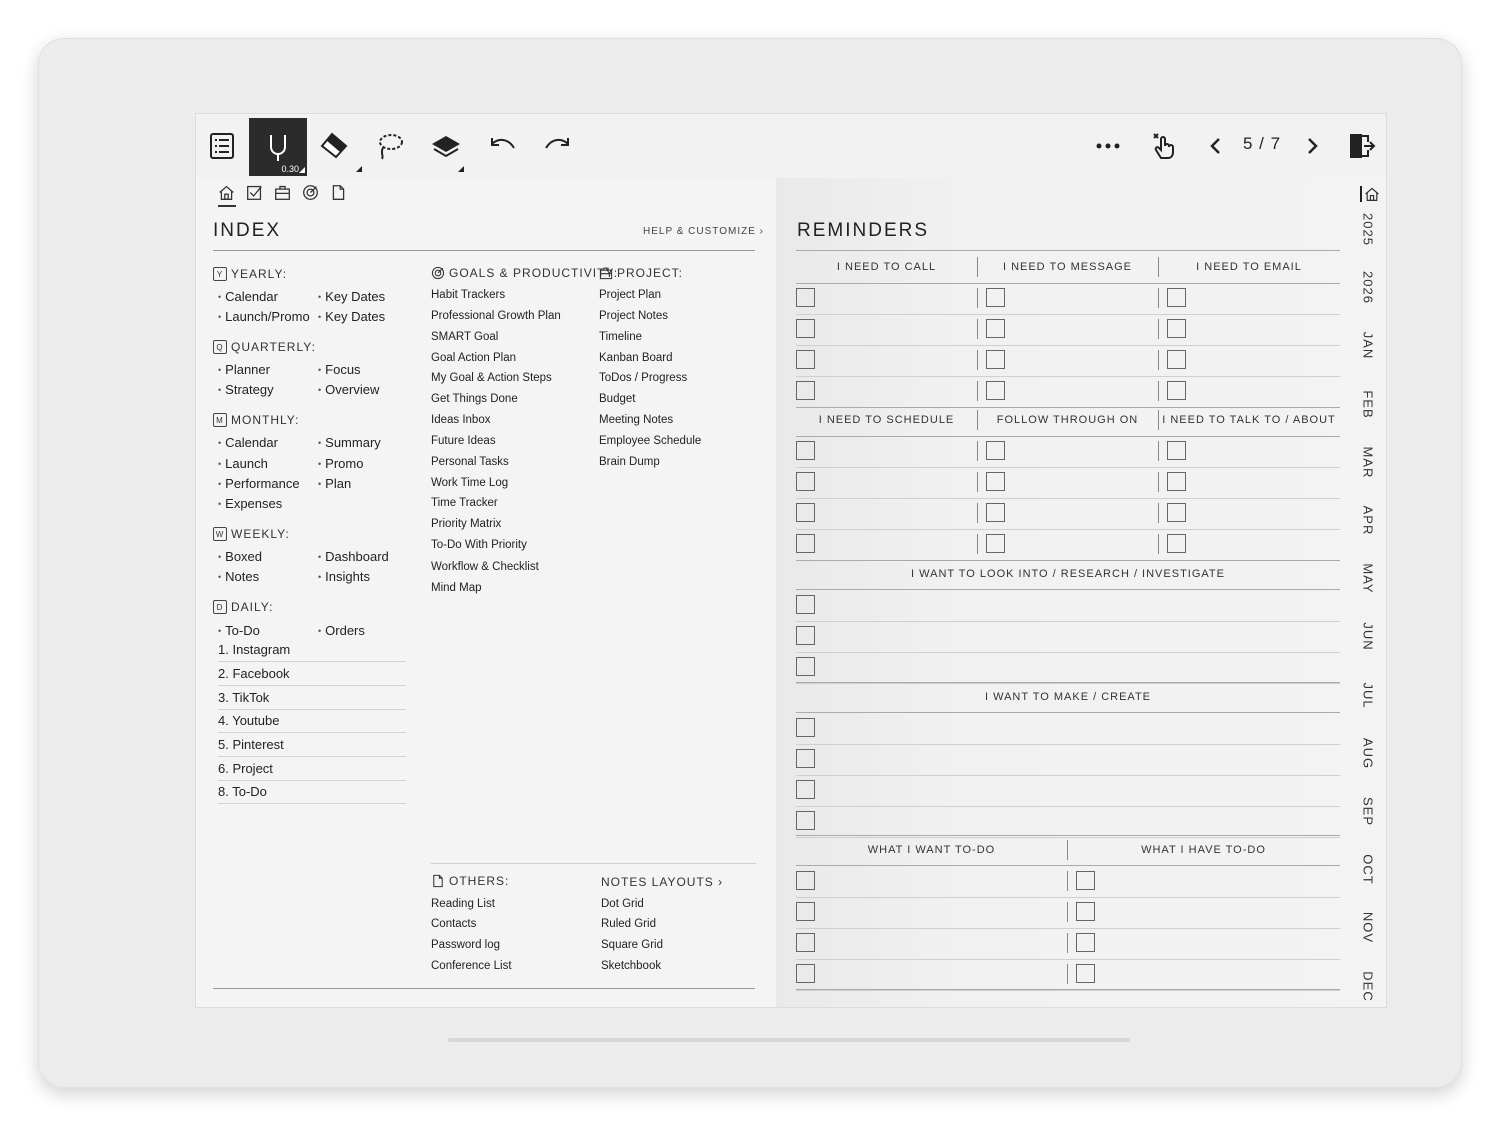 The height and width of the screenshot is (1125, 1500). I want to click on link-weekly-dashboard: Dashboard, so click(353, 556).